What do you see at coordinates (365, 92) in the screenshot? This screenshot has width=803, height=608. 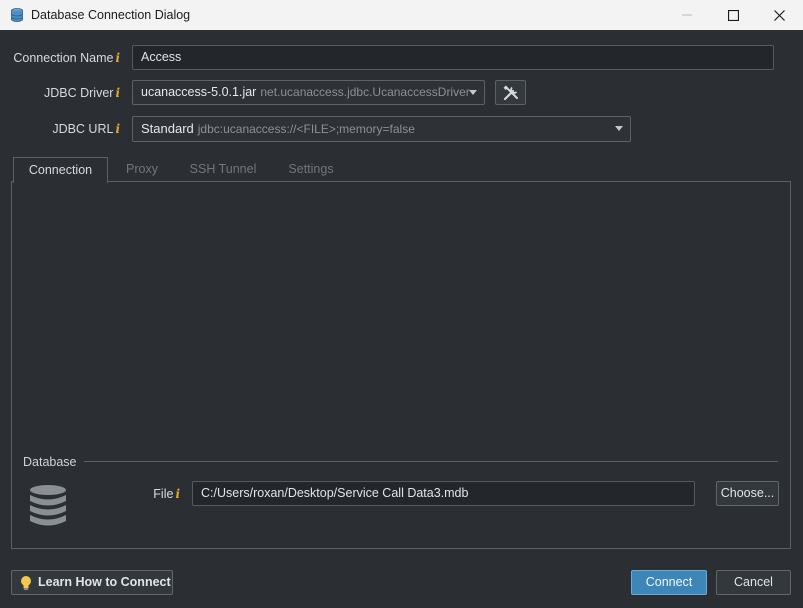 I see `jdbc-driver-class: net.ucanaccess.jdbc.UcanaccessDriver` at bounding box center [365, 92].